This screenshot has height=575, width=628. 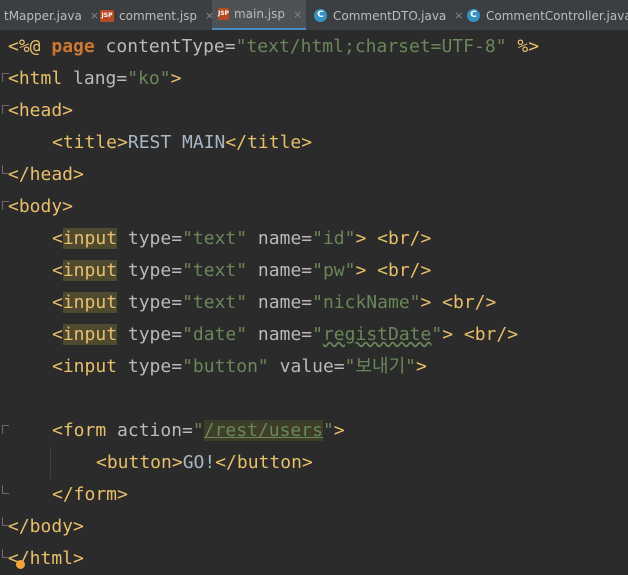 What do you see at coordinates (242, 238) in the screenshot?
I see `code-line-7: <input type="text" name="id"> <br/>` at bounding box center [242, 238].